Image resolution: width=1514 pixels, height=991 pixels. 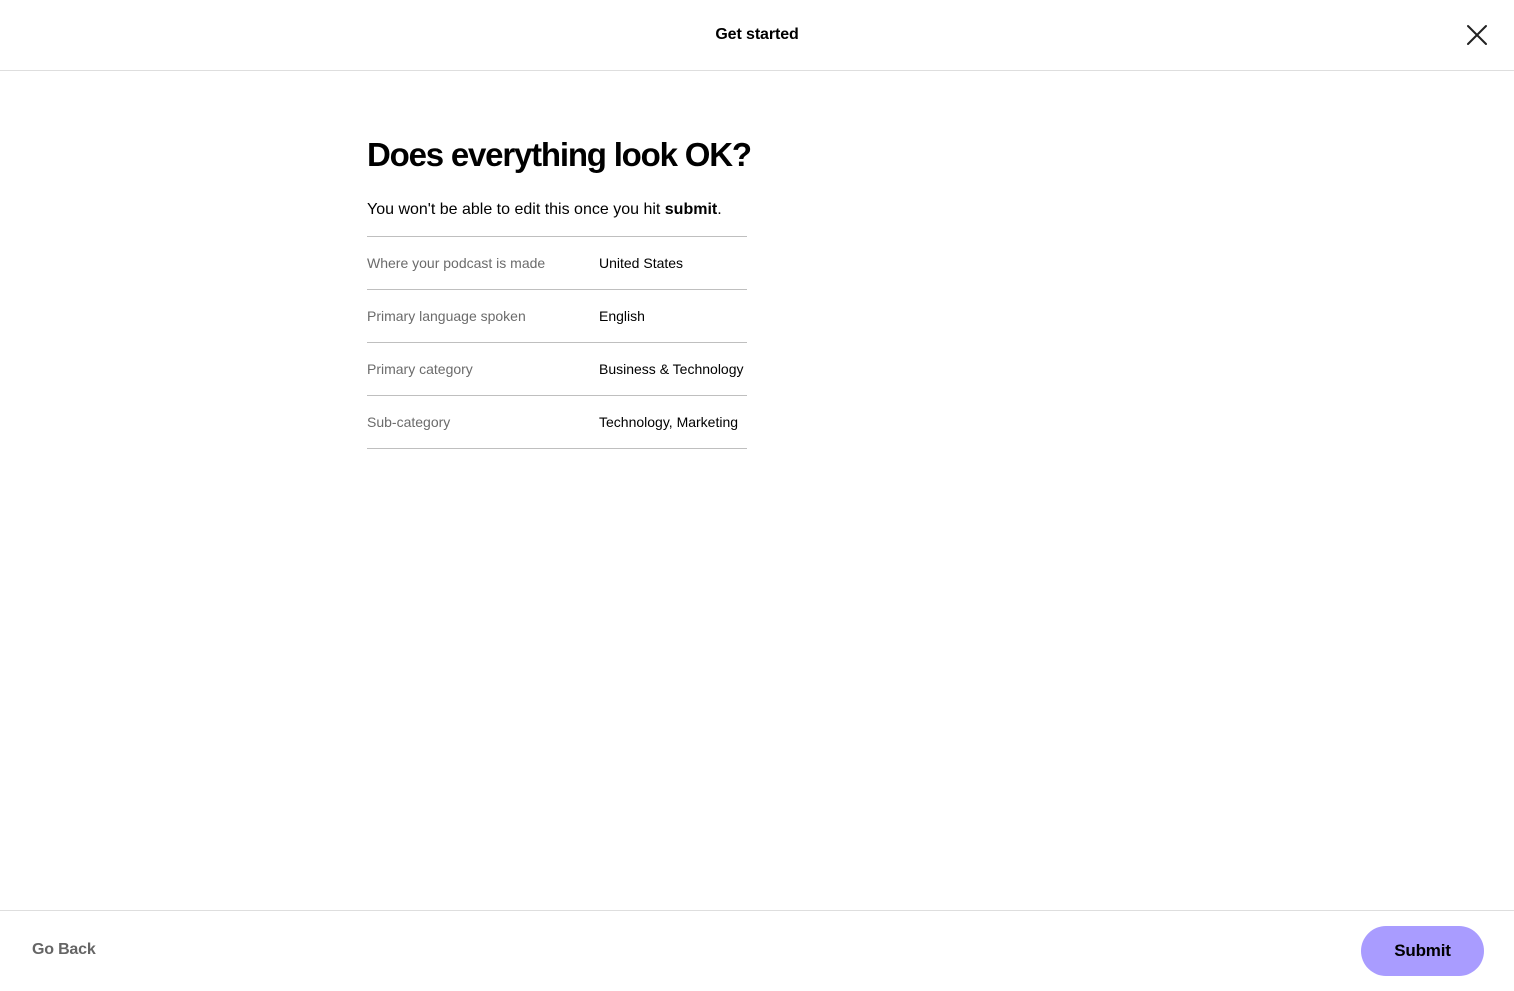 I want to click on go-back-button: Go Back, so click(x=64, y=950).